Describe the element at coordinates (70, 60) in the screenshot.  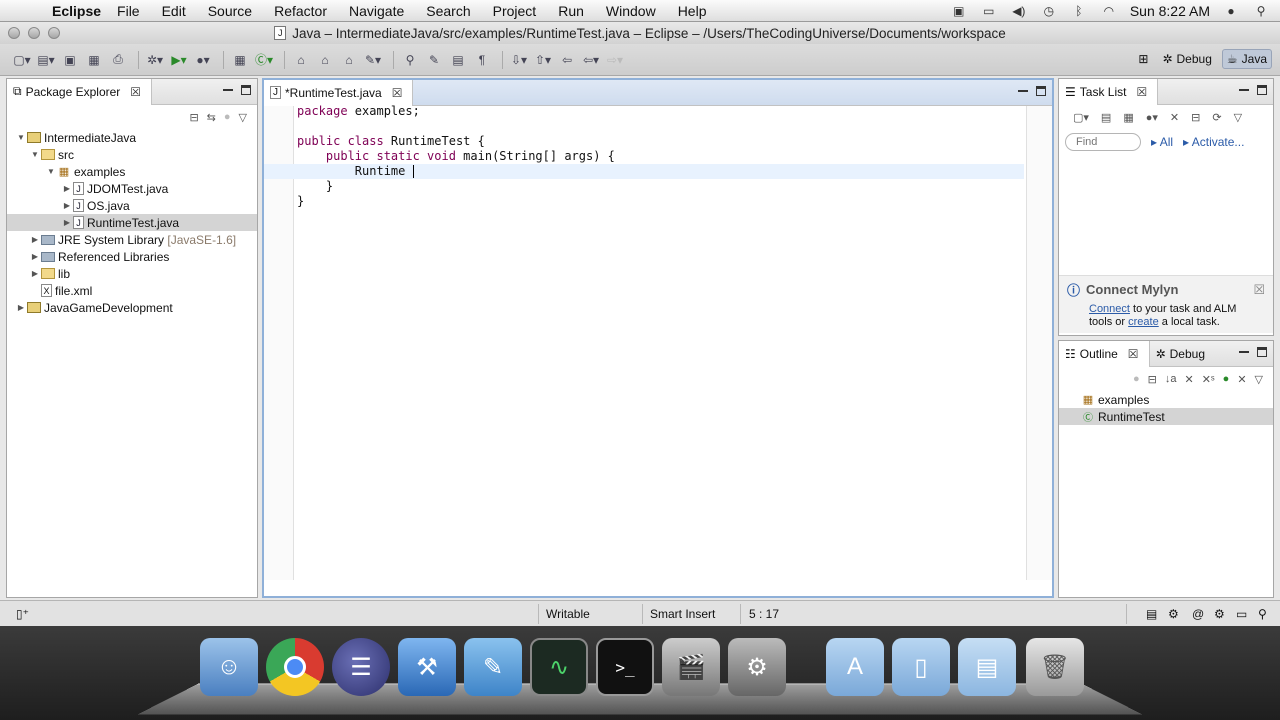
I see `save-icon: ▣` at that location.